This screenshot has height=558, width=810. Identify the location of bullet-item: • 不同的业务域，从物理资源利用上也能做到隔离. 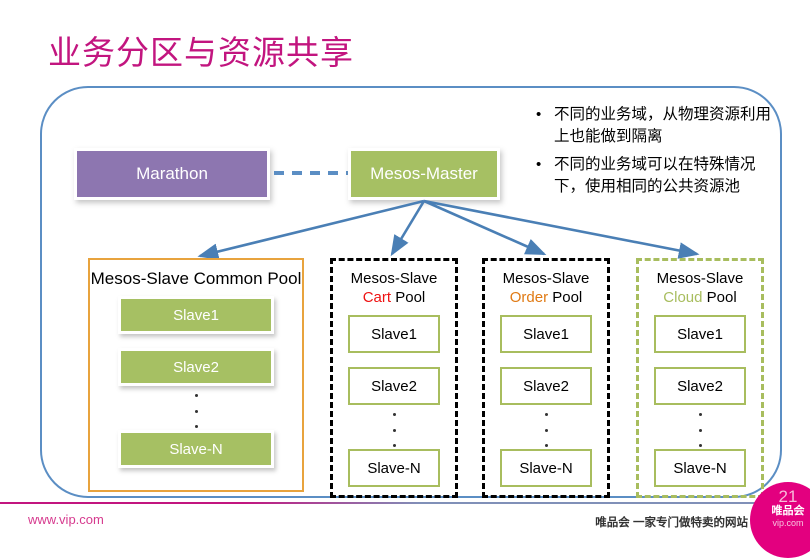
(660, 126).